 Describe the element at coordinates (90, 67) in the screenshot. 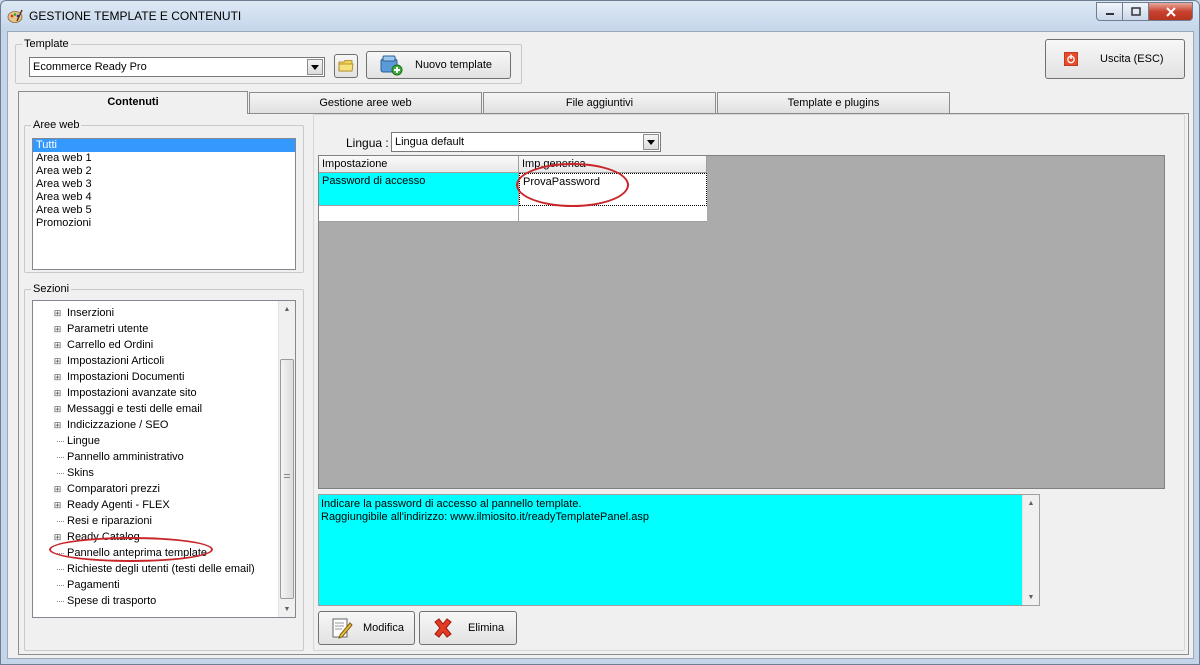

I see `template-select-value: Ecommerce Ready Pro` at that location.